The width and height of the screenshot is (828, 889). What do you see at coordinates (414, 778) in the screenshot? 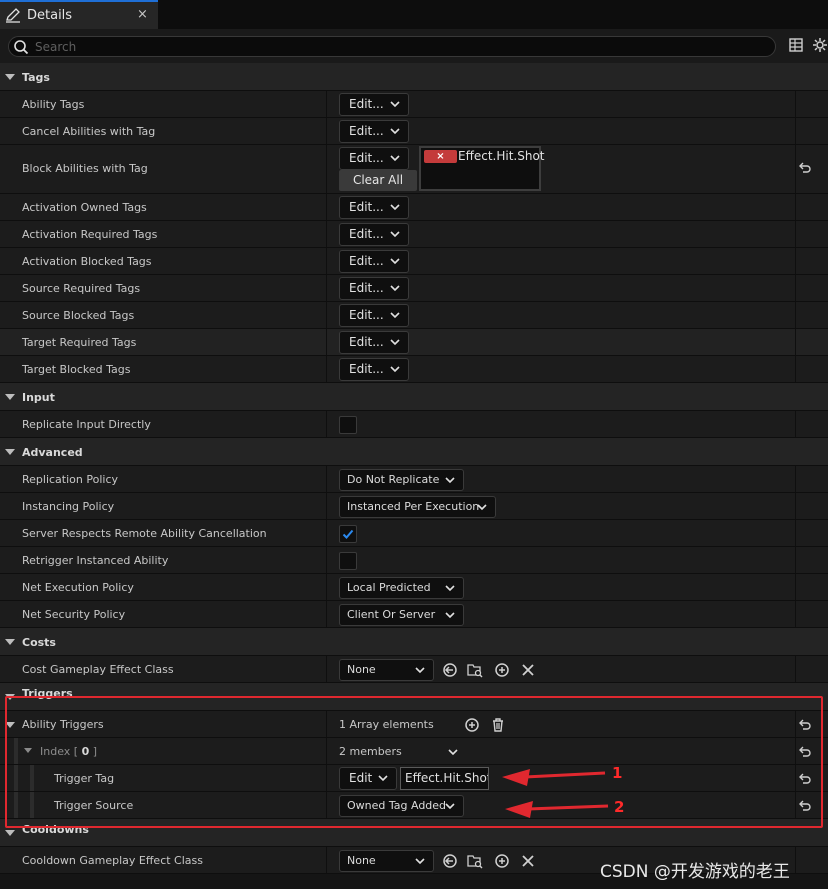
I see `property-trigger-tag: Trigger Tag Edit Effect.Hit.Shot` at bounding box center [414, 778].